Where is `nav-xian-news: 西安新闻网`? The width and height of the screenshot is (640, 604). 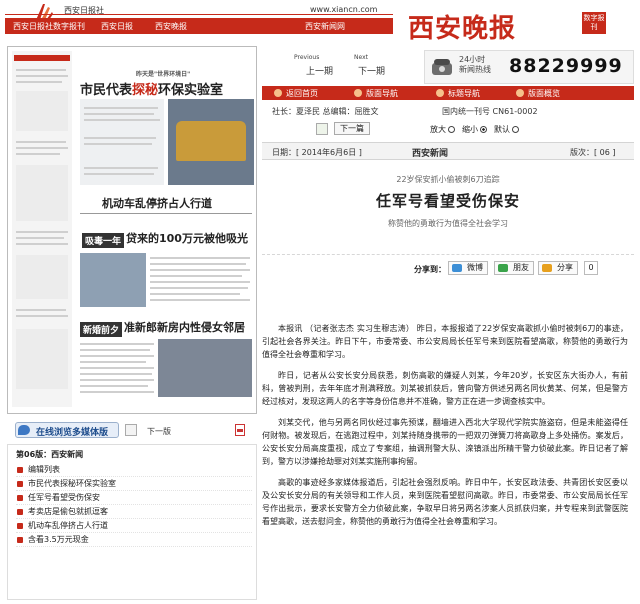 nav-xian-news: 西安新闻网 is located at coordinates (325, 26).